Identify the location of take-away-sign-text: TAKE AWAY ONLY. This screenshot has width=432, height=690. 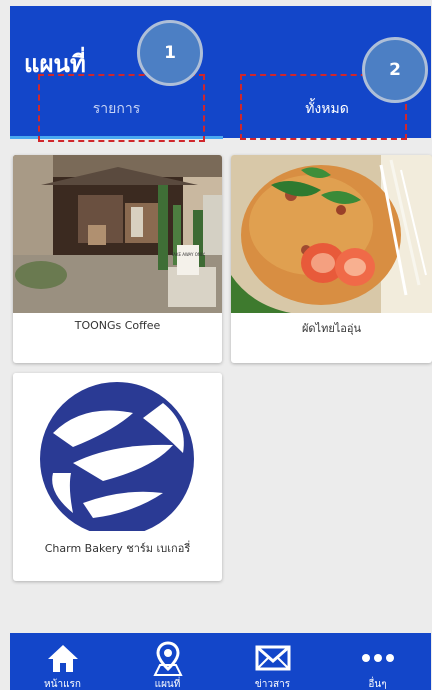
(188, 254).